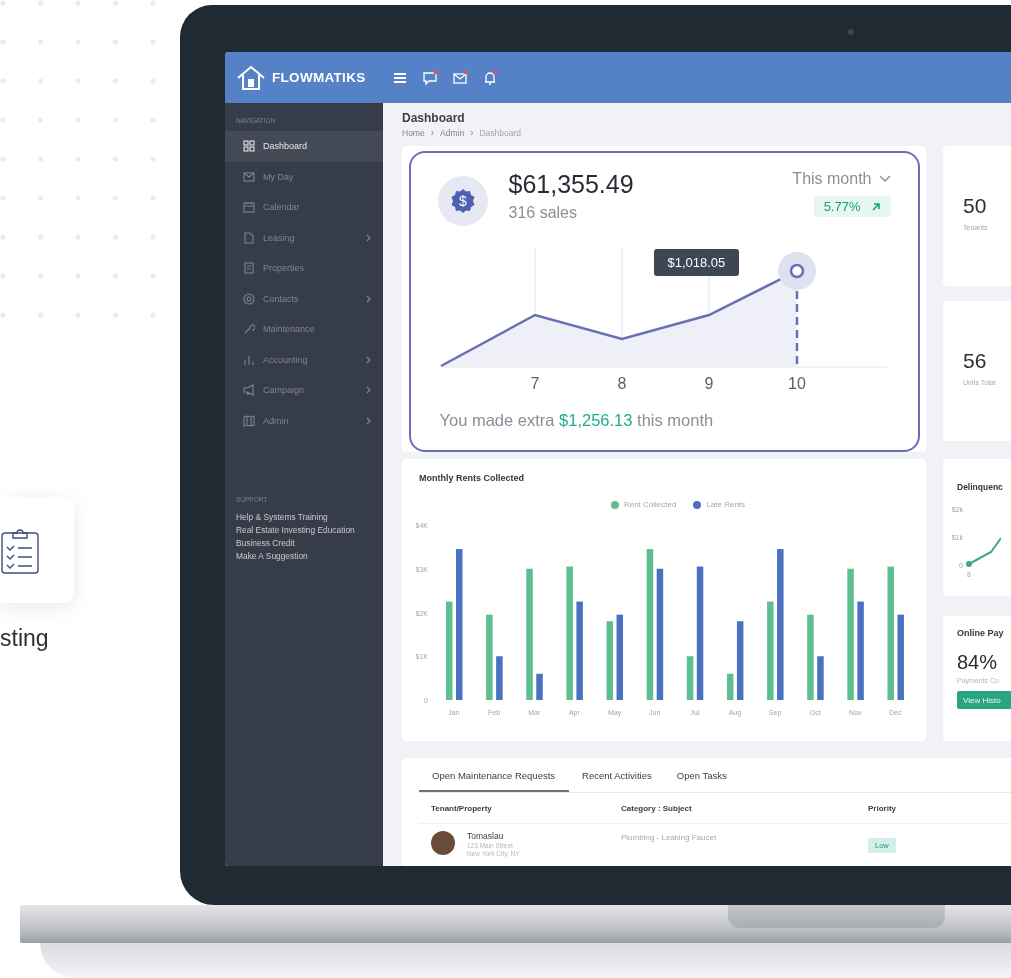  What do you see at coordinates (494, 781) in the screenshot?
I see `tab: Open Maintenance Requests` at bounding box center [494, 781].